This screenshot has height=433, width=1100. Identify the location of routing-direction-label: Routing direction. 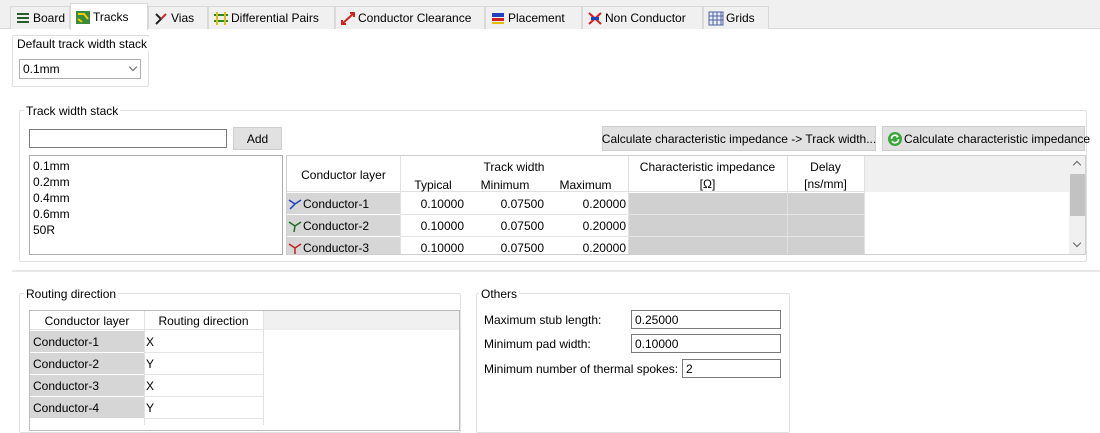
(71, 294).